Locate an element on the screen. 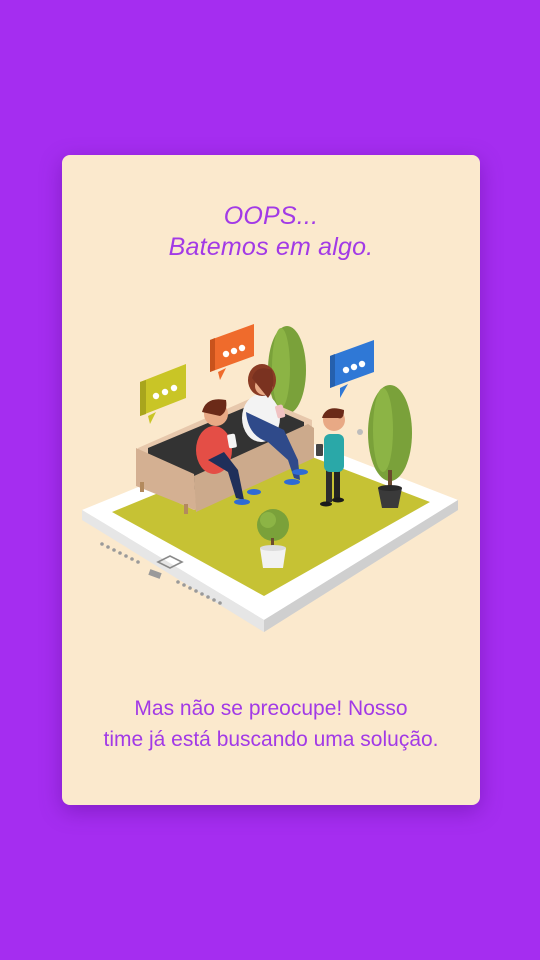  yellow-chat-bubble-icon is located at coordinates (163, 394).